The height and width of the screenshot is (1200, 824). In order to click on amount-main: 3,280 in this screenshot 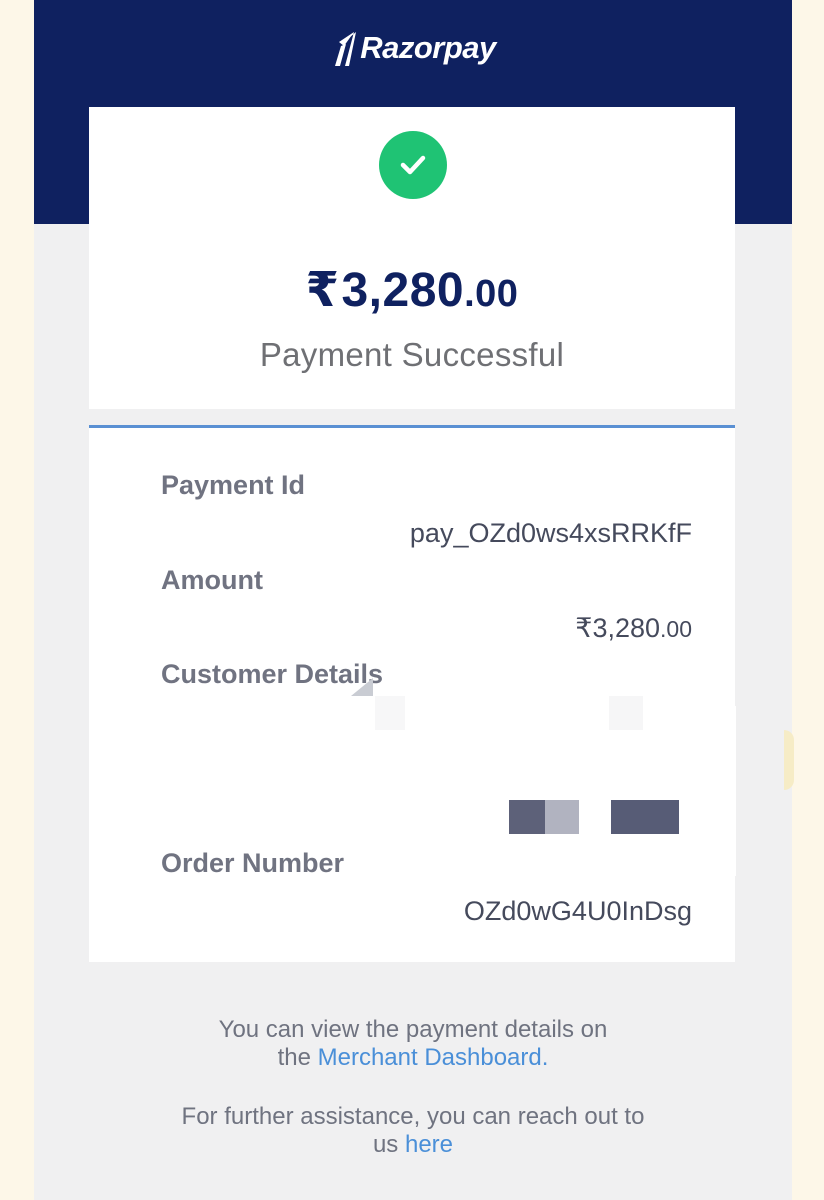, I will do `click(403, 290)`.